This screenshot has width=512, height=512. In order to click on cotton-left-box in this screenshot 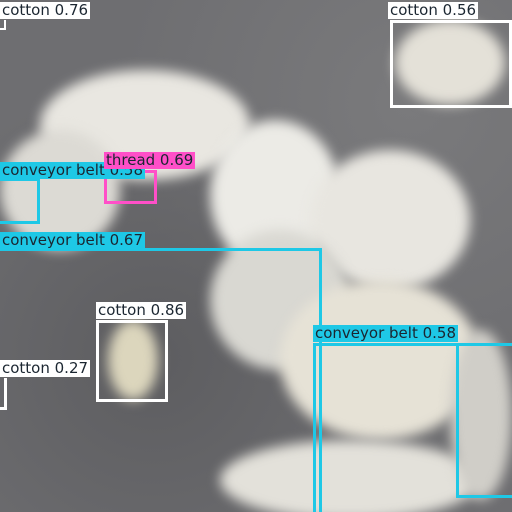, I will do `click(3, 394)`.